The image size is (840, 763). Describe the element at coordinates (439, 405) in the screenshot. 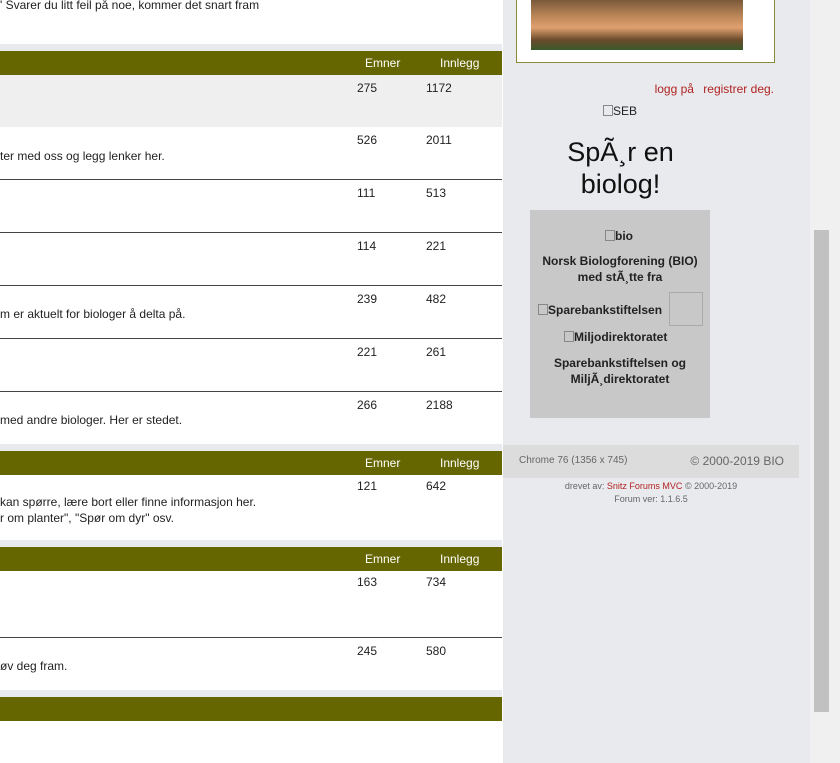

I see `post-count: 2188` at that location.